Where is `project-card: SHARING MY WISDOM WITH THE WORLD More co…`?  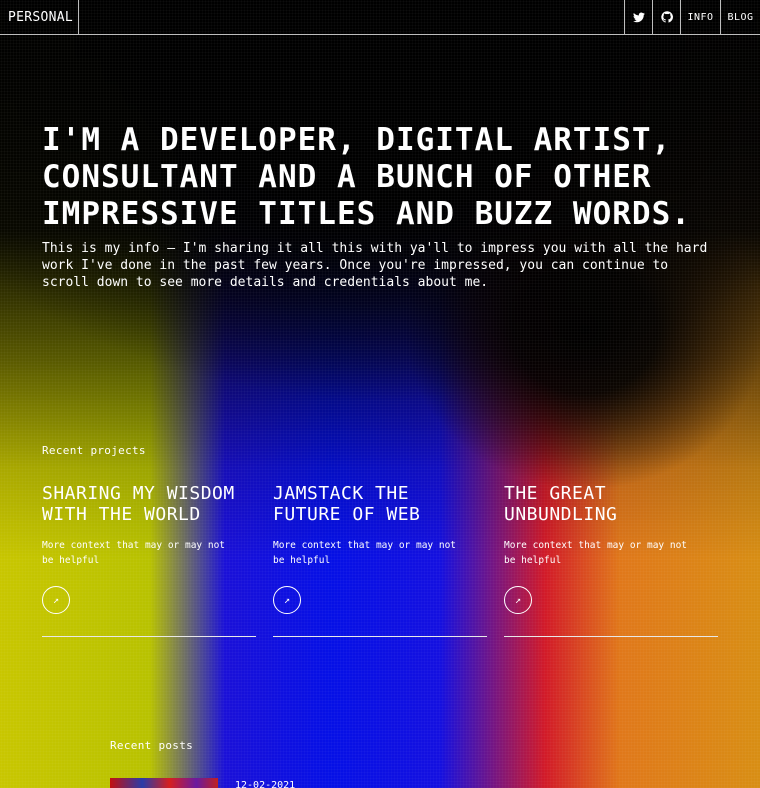 project-card: SHARING MY WISDOM WITH THE WORLD More co… is located at coordinates (149, 560).